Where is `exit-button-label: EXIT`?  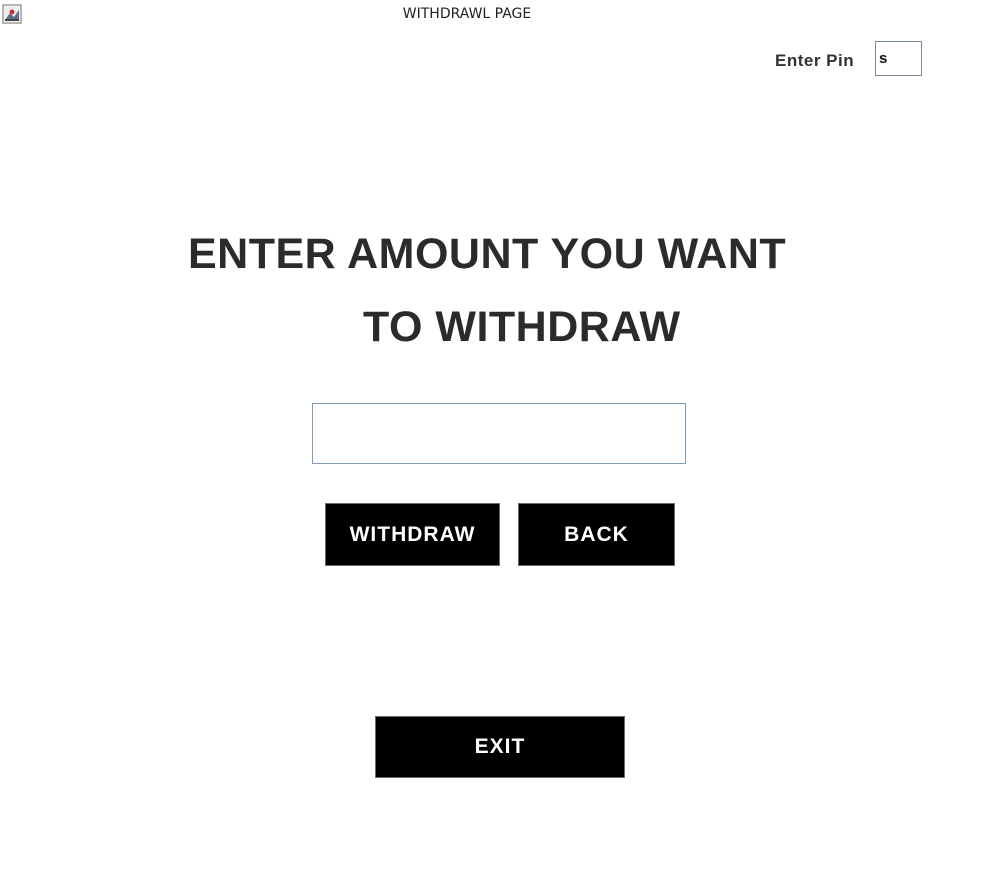
exit-button-label: EXIT is located at coordinates (500, 746).